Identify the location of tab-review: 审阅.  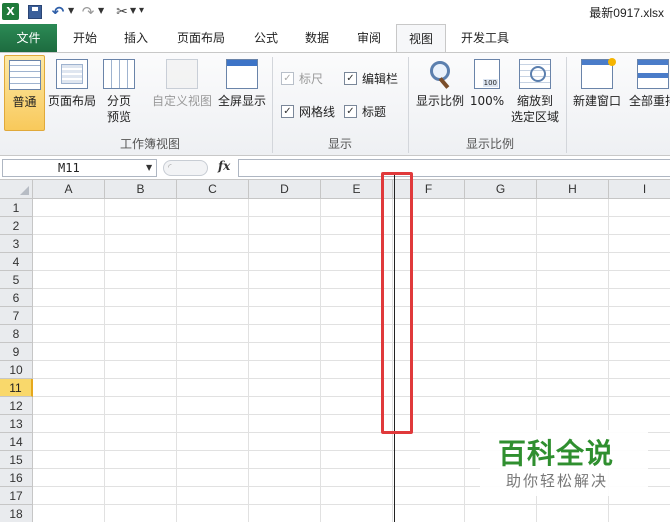
(369, 38).